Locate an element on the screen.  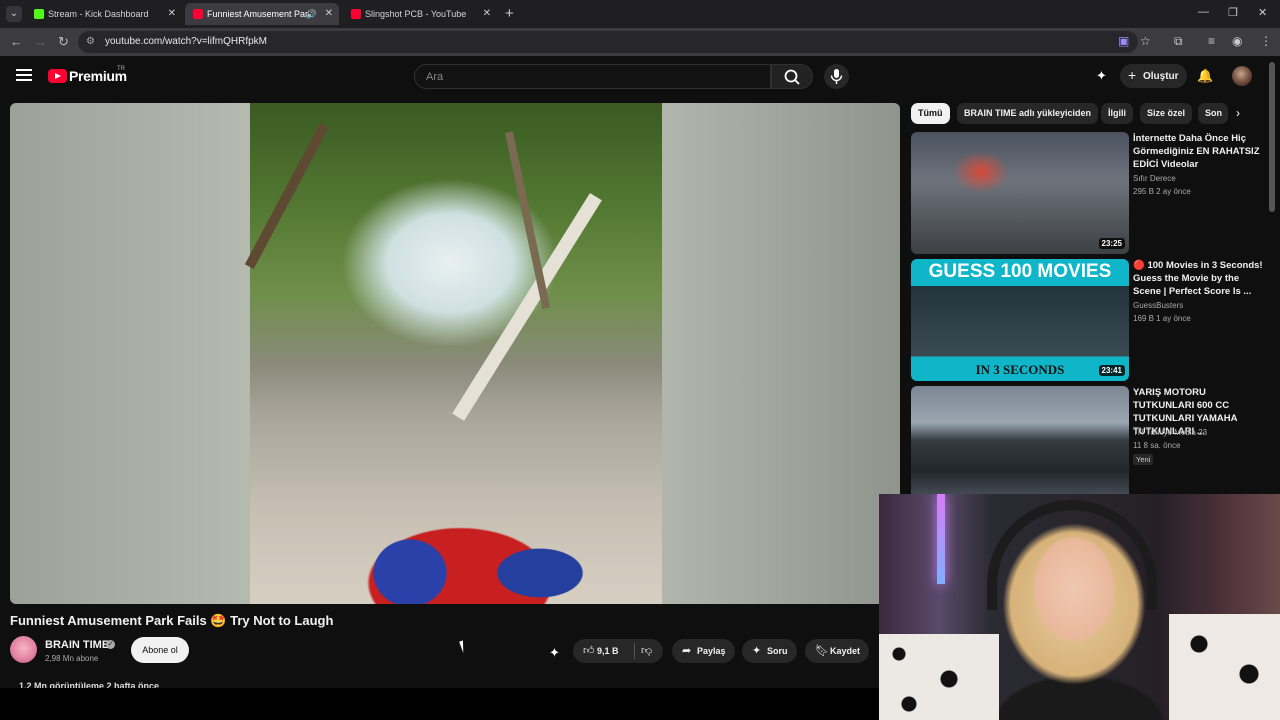
tab-title: Funniest Amusement Park is located at coordinates (260, 14).